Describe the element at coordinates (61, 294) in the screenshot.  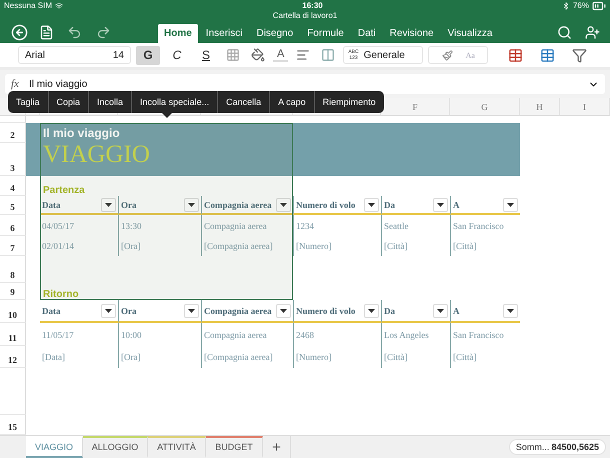
I see `section-label: Ritorno` at that location.